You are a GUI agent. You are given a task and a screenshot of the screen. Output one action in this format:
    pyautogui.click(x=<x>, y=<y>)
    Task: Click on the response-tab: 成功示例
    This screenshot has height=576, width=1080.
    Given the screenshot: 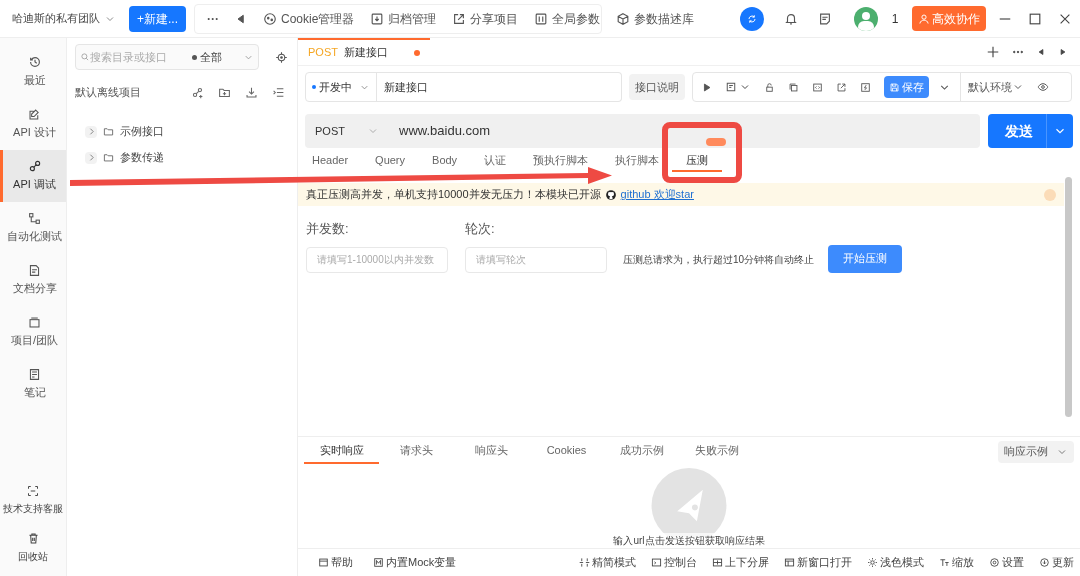 What is the action you would take?
    pyautogui.click(x=641, y=451)
    